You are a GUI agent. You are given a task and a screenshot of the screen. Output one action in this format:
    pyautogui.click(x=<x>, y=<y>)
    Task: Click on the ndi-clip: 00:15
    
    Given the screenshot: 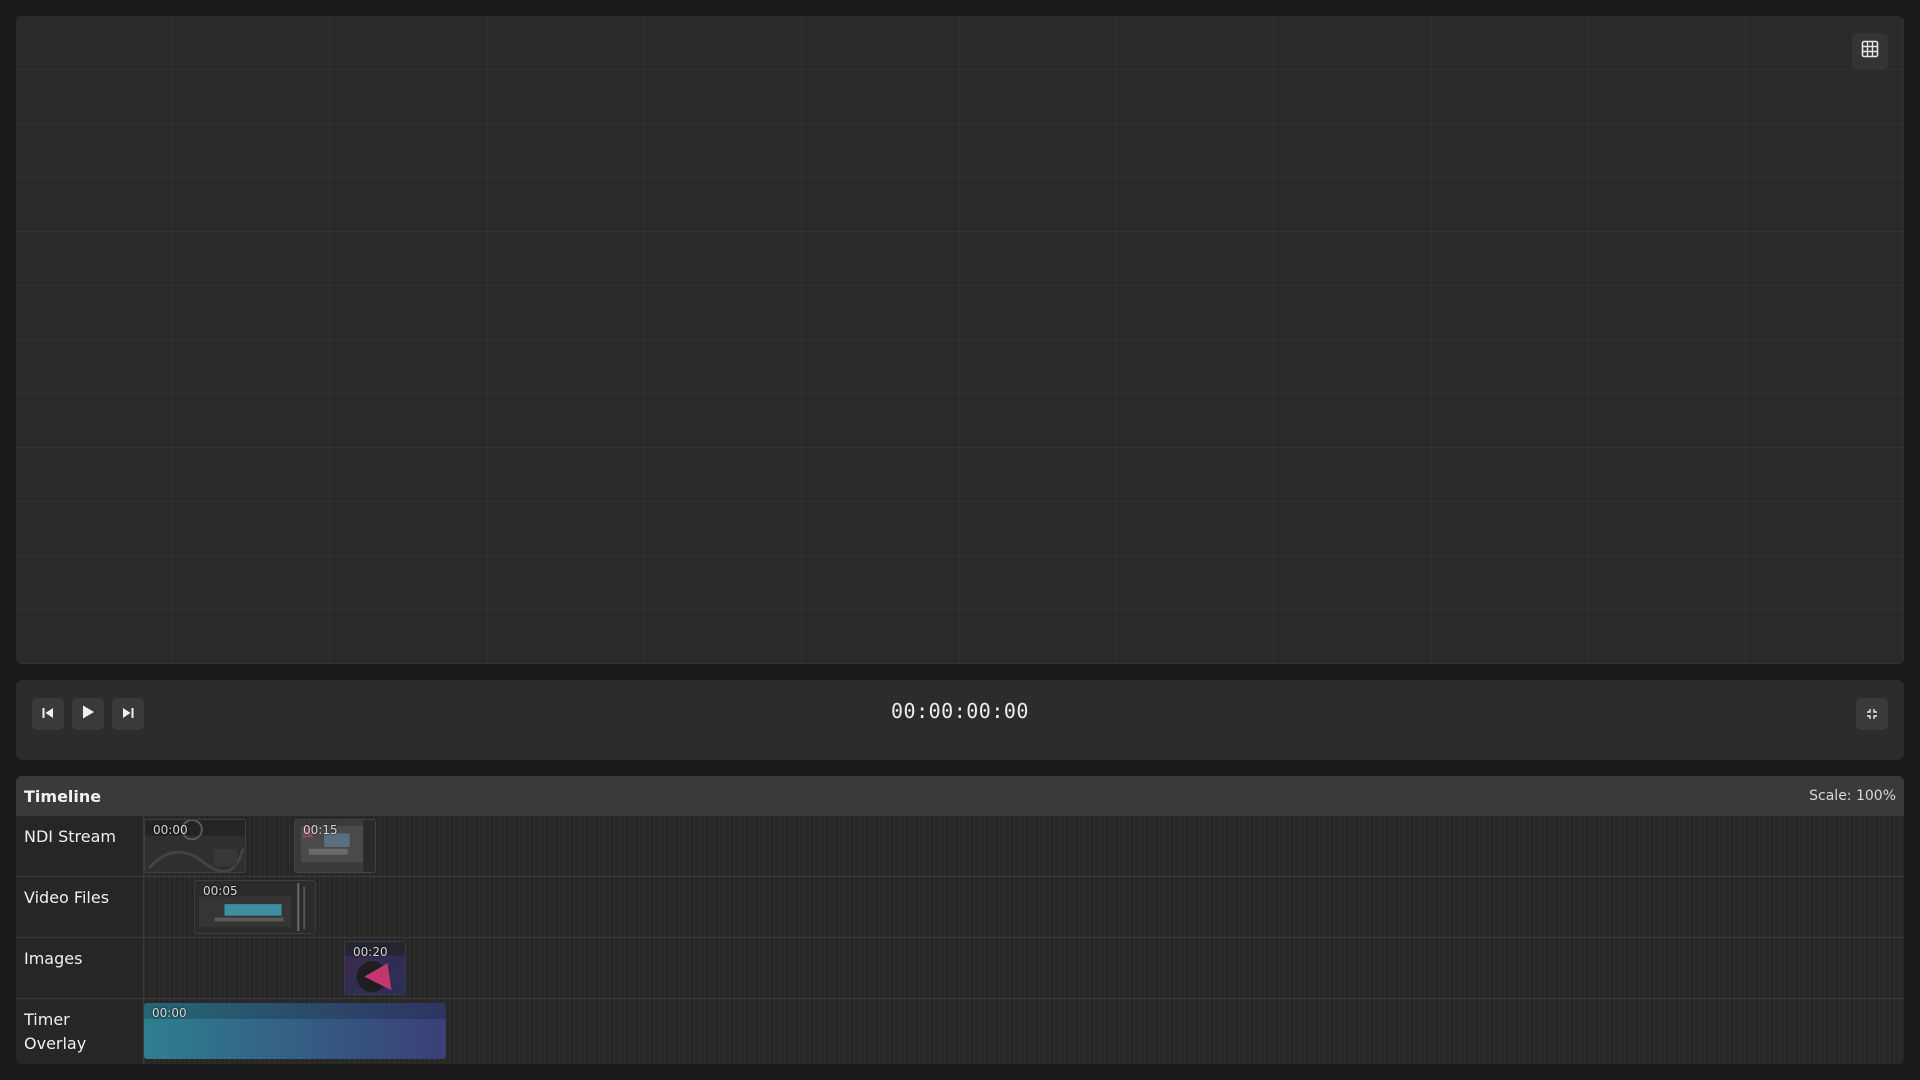 What is the action you would take?
    pyautogui.click(x=335, y=846)
    